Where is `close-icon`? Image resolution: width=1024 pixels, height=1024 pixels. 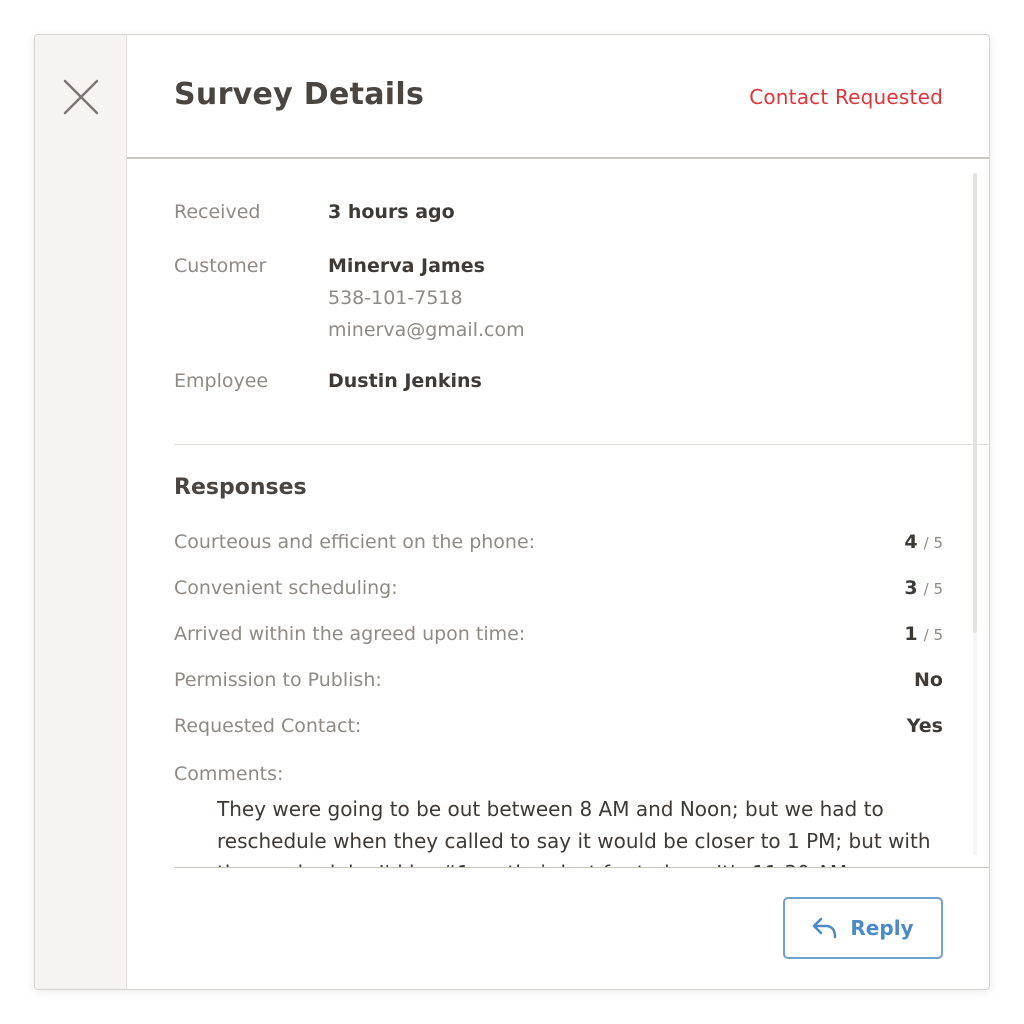 close-icon is located at coordinates (81, 97).